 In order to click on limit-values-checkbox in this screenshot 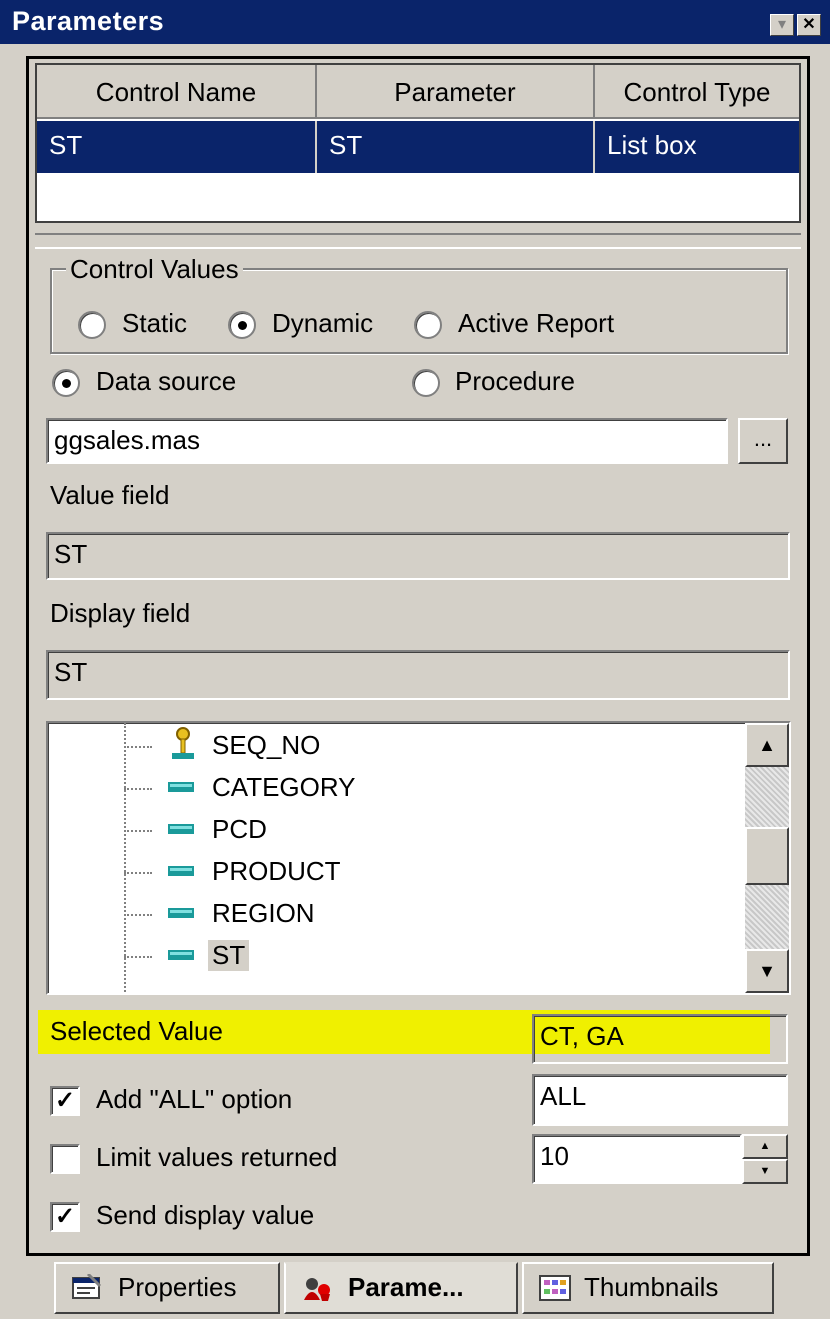, I will do `click(65, 1159)`.